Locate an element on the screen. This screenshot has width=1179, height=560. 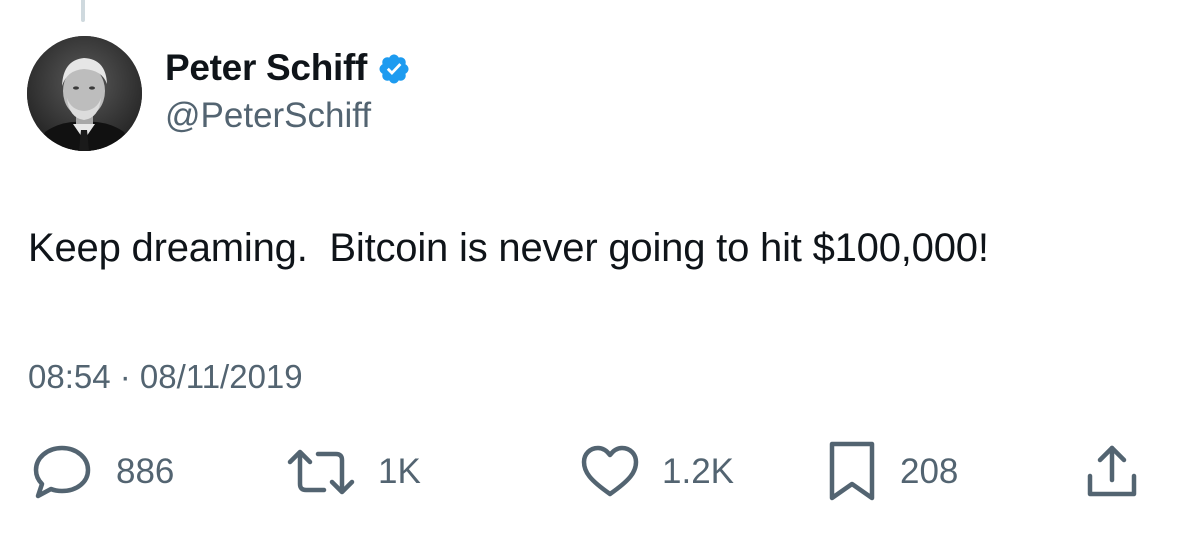
tweet-date: 08/11/2019 is located at coordinates (221, 377).